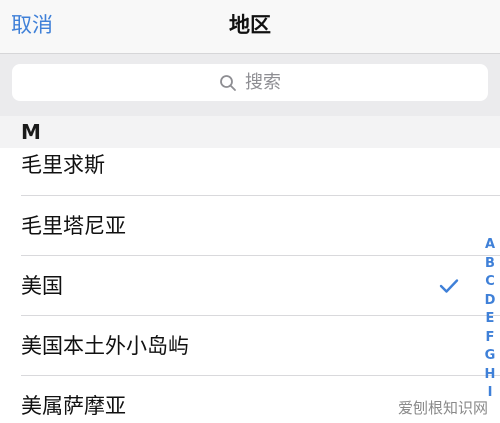  I want to click on list-item-selected: 美国, so click(250, 286).